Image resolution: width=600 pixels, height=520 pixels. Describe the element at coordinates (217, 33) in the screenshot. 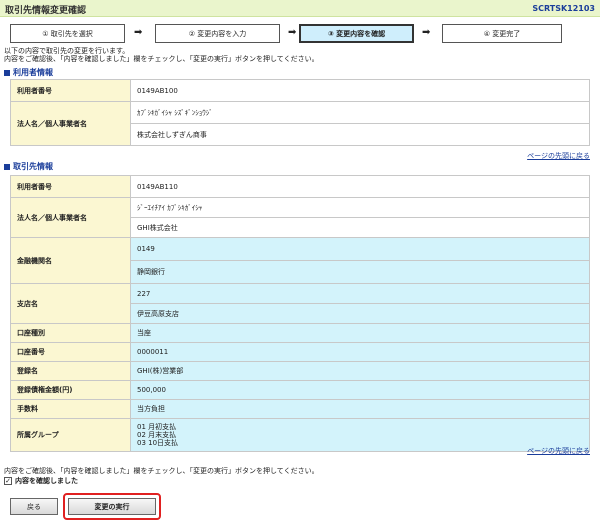

I see `step-2: ② 変更内容を入力` at that location.